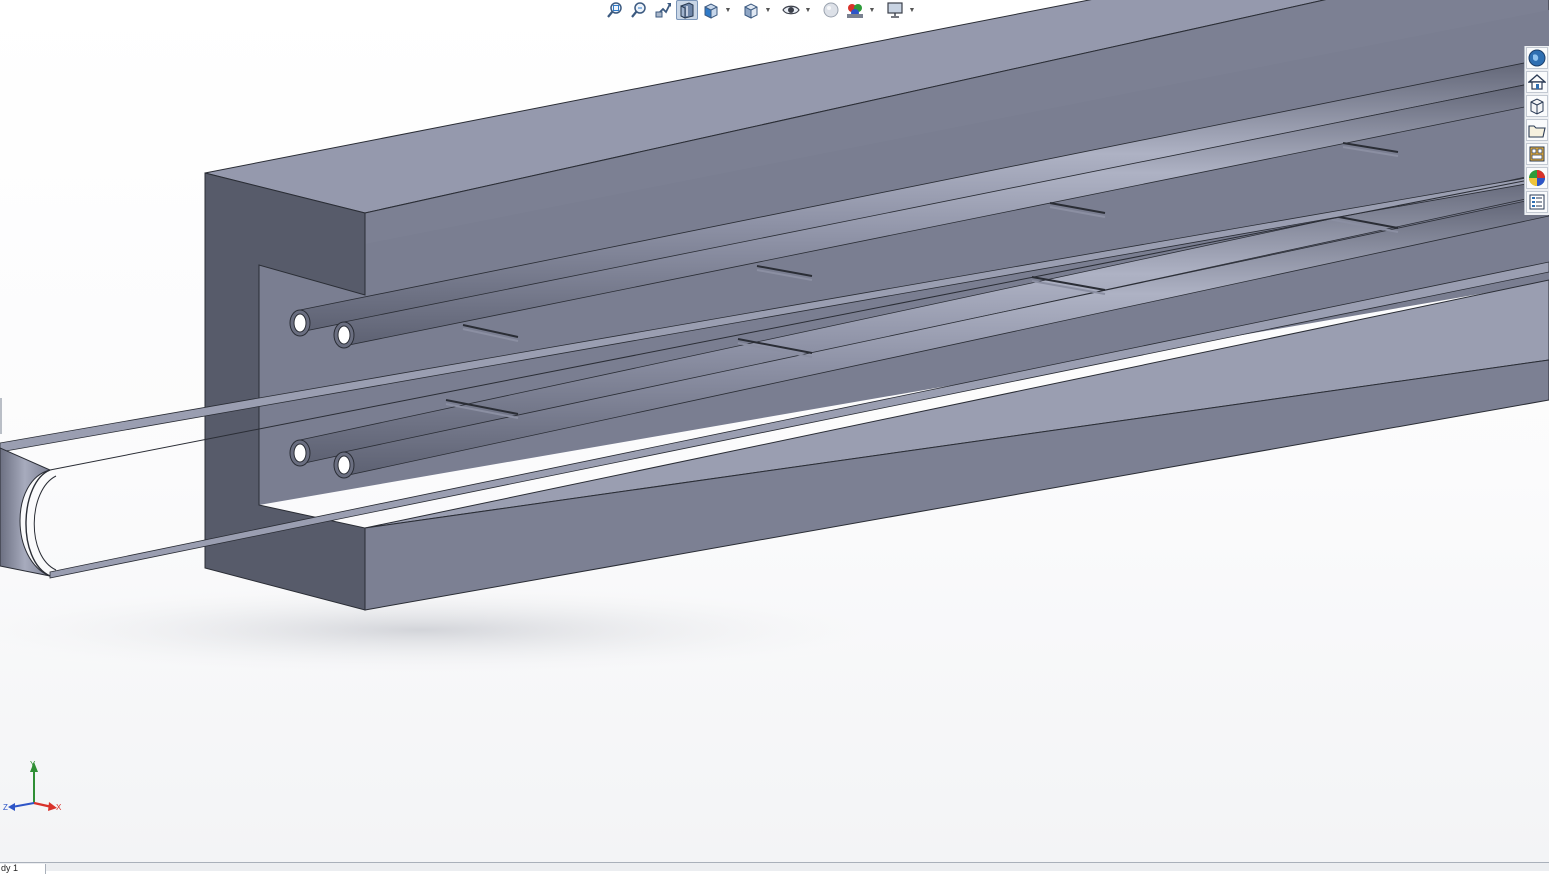 This screenshot has height=874, width=1549. Describe the element at coordinates (808, 10) in the screenshot. I see `hide-show-items-dropdown: ▼` at that location.